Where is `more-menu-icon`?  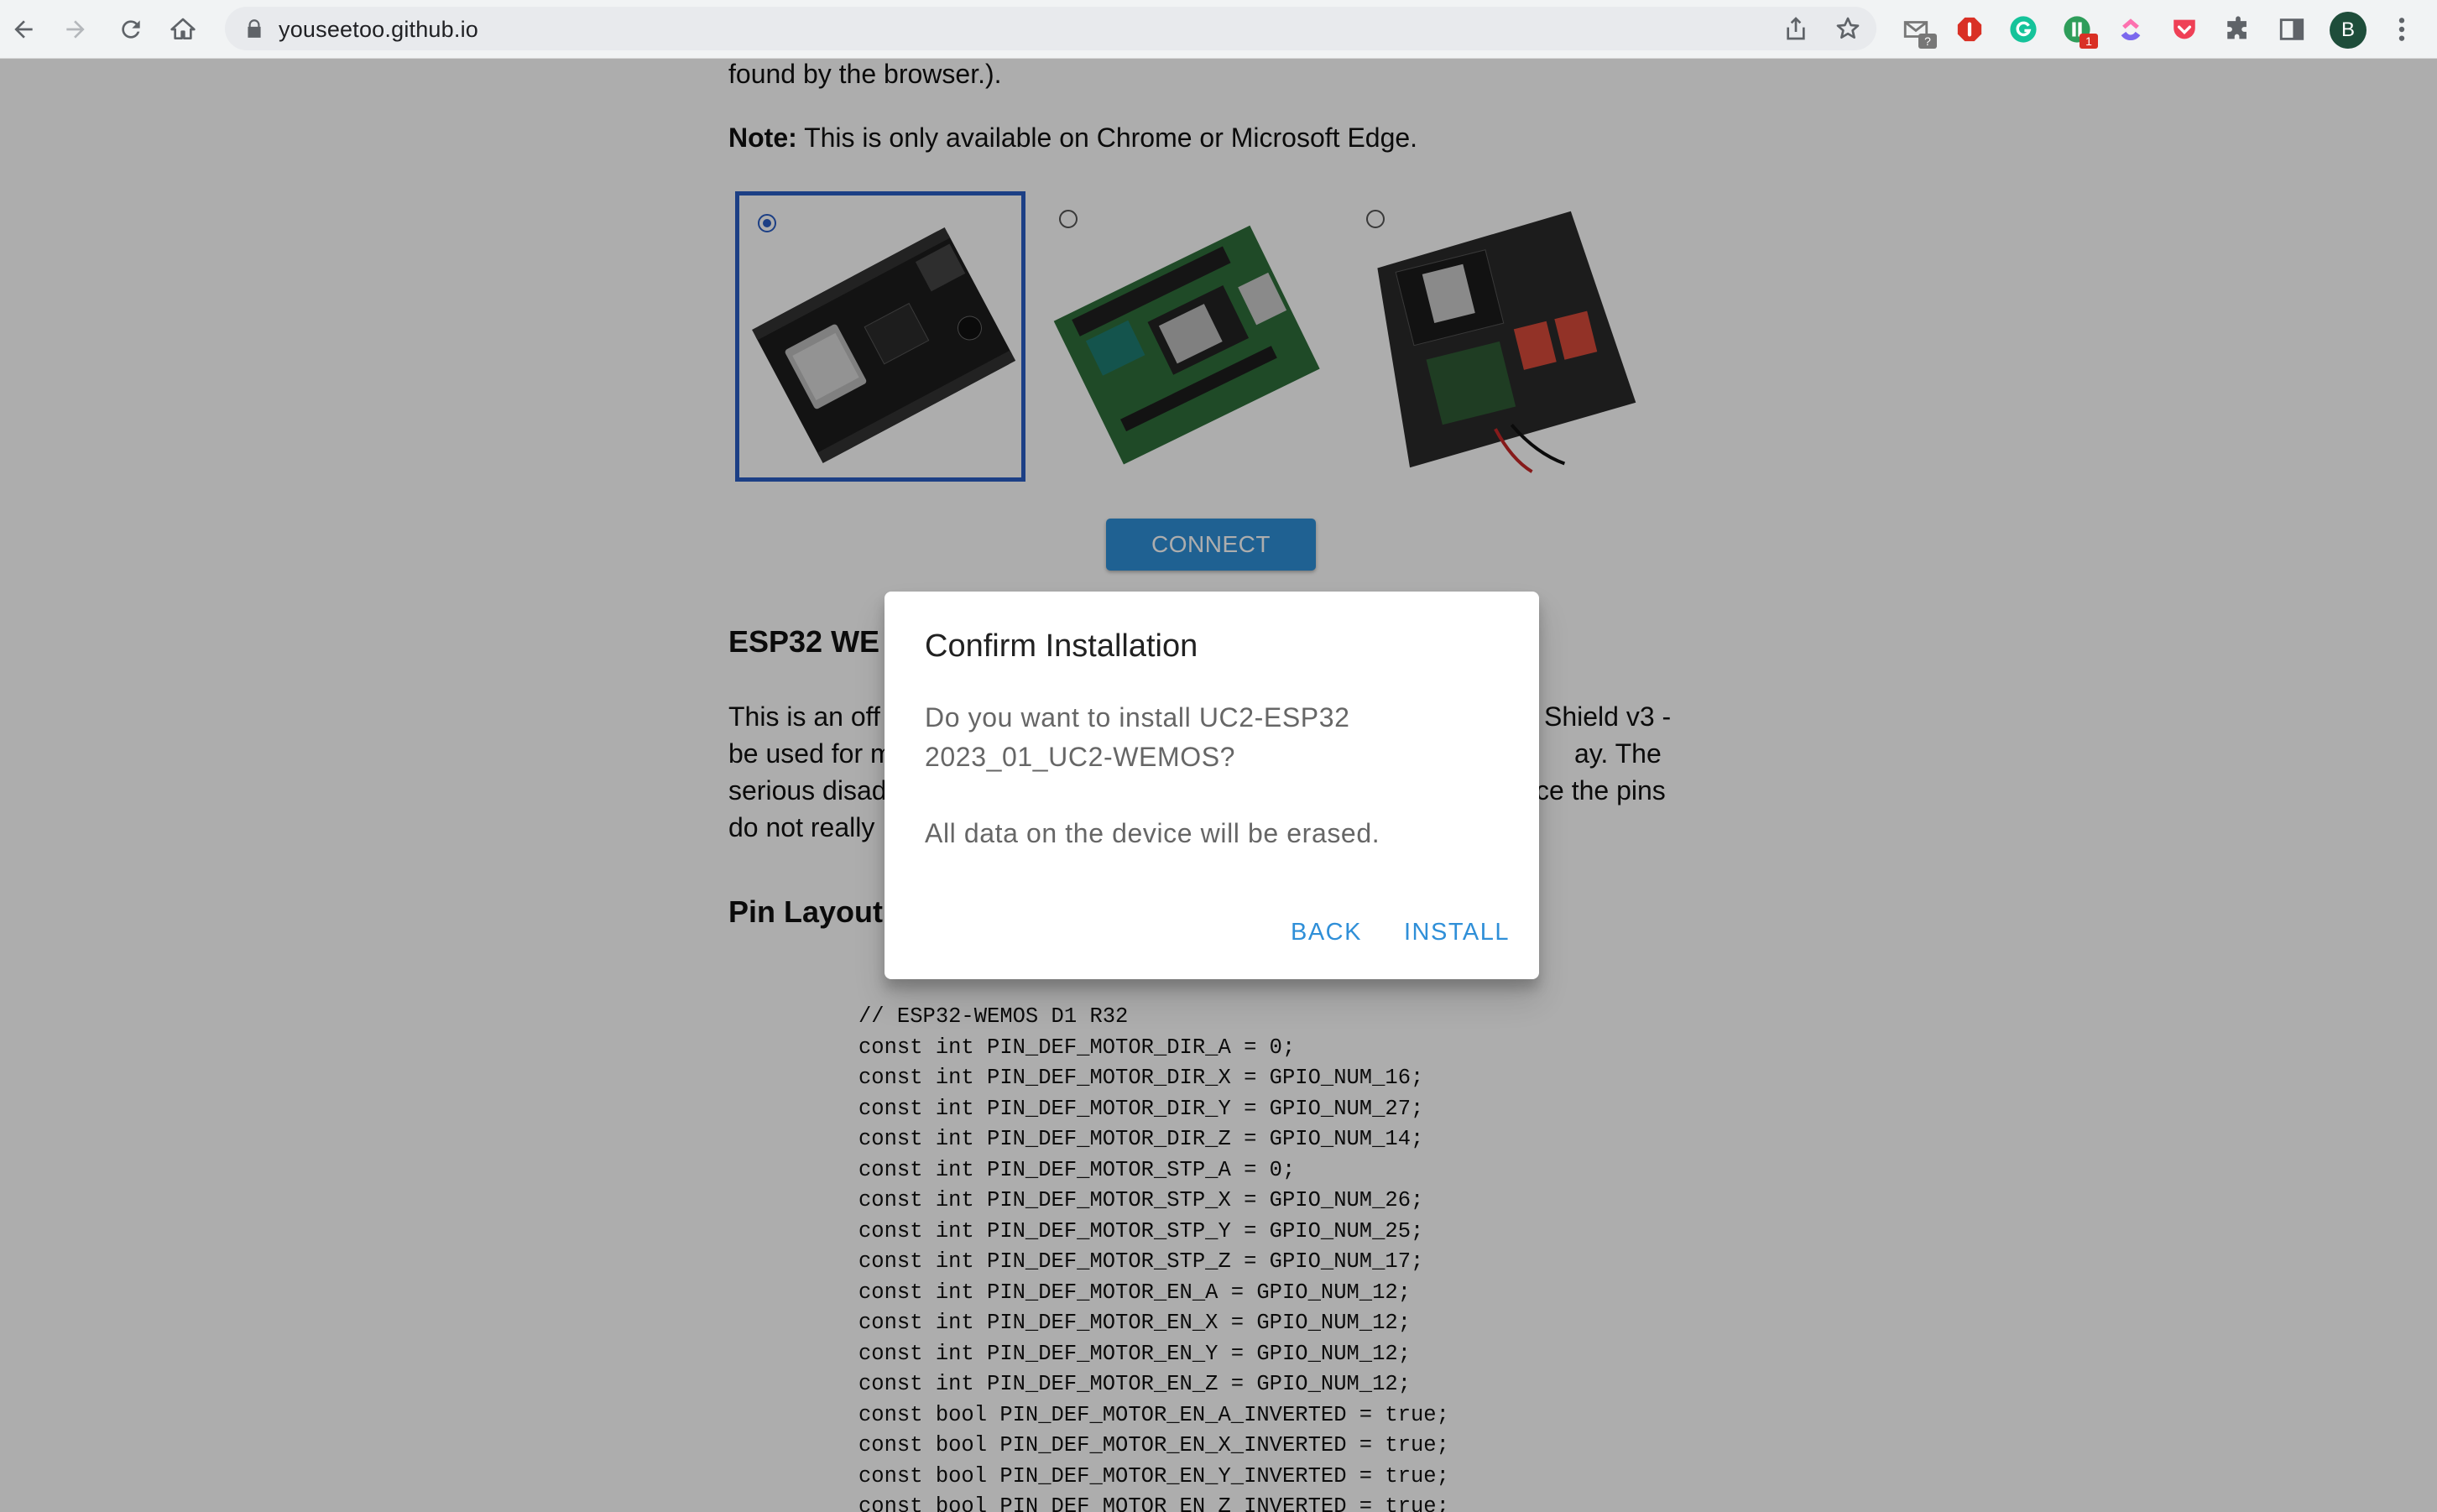
more-menu-icon is located at coordinates (2401, 29).